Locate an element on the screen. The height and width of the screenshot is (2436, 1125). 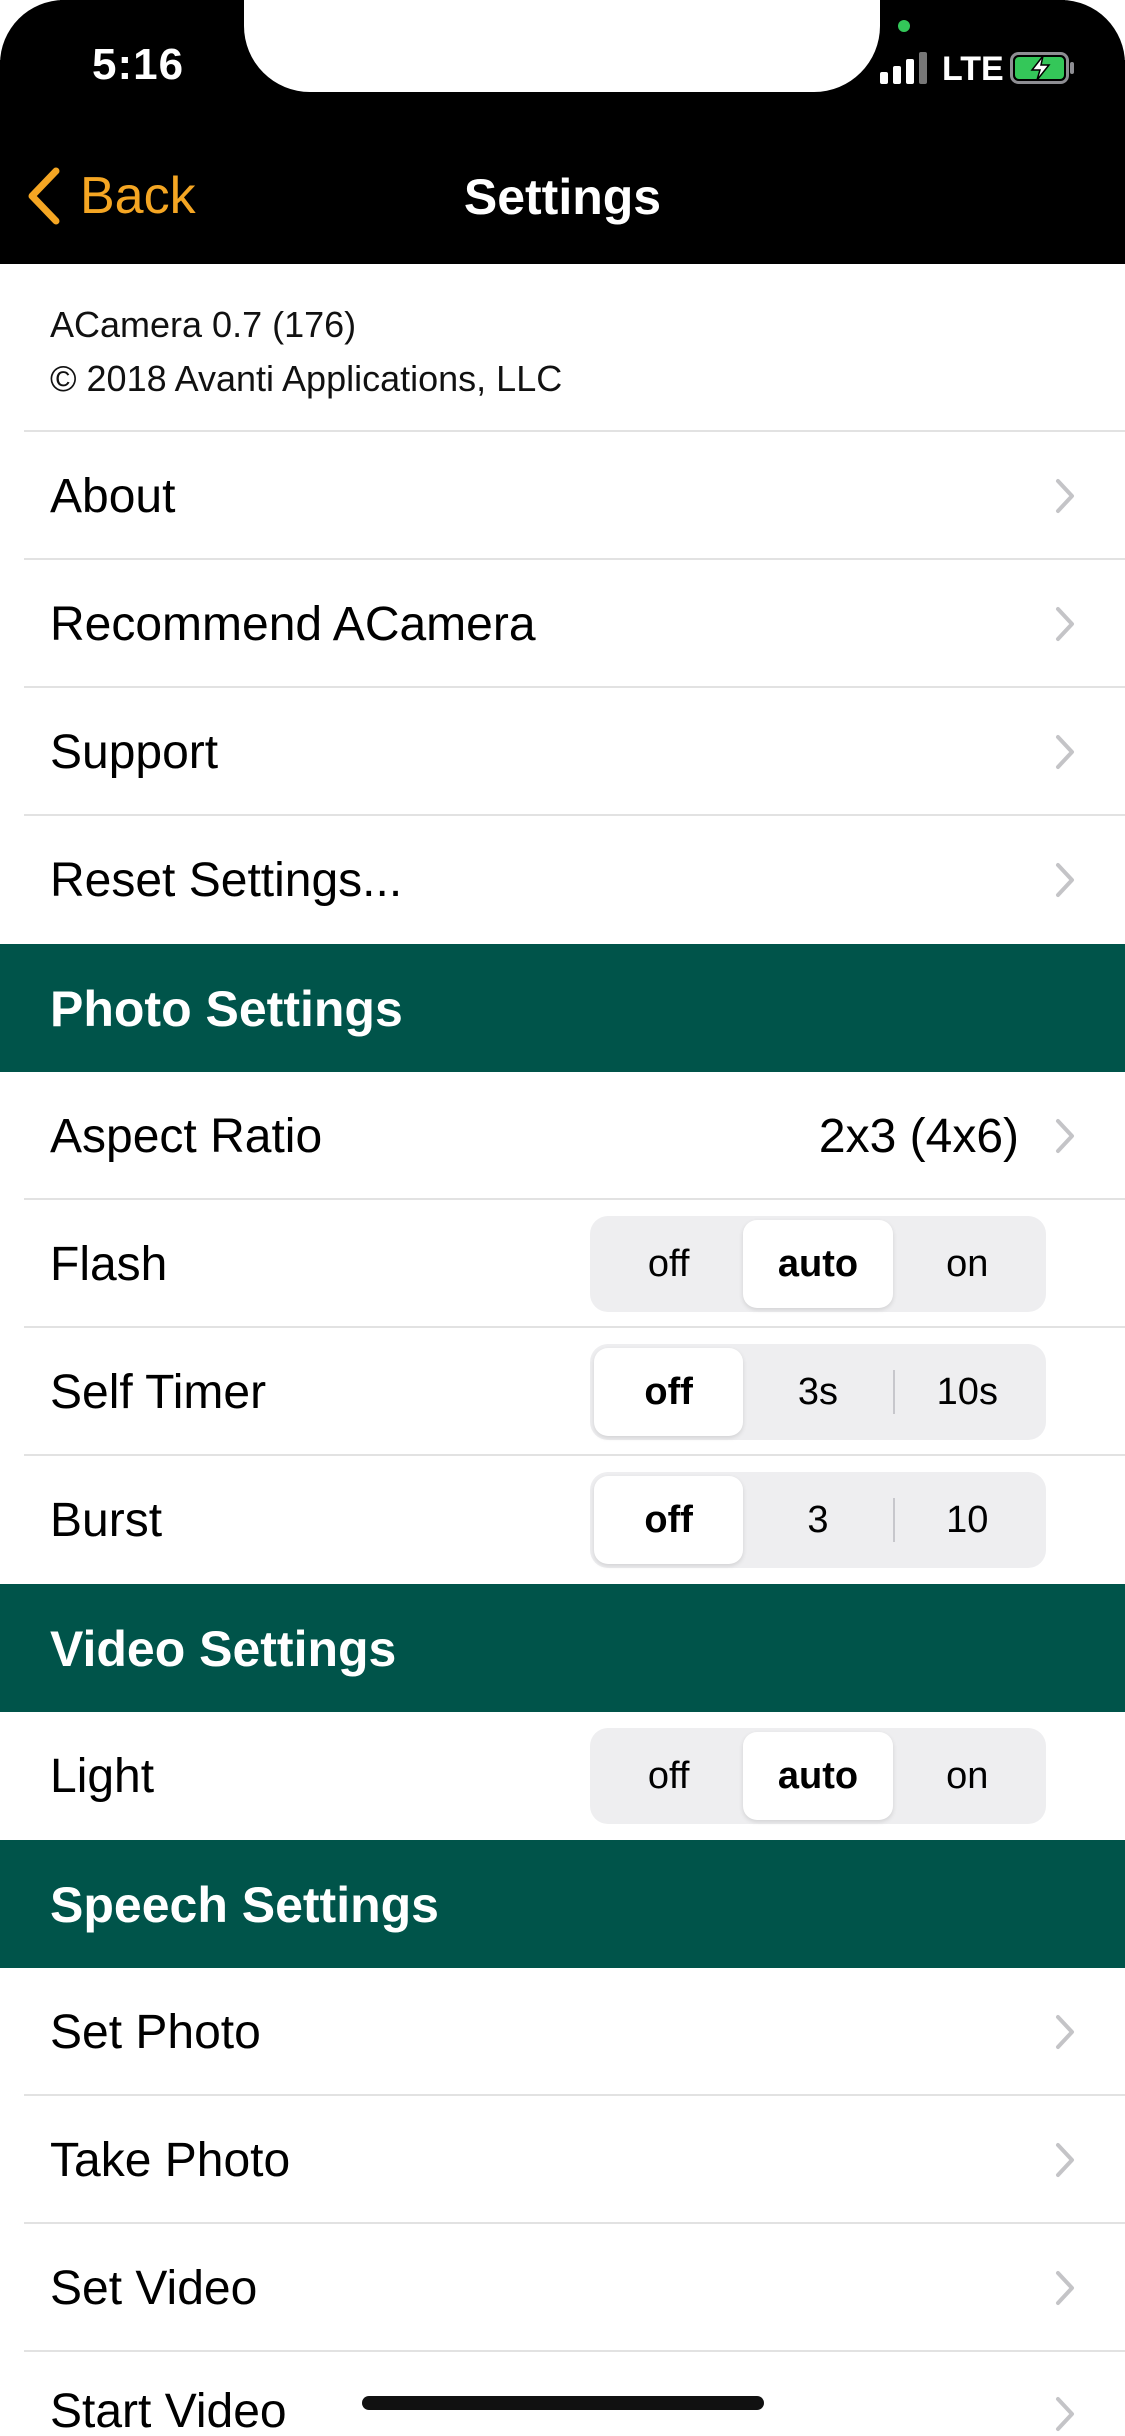
row-label: Recommend ACamera is located at coordinates (293, 624).